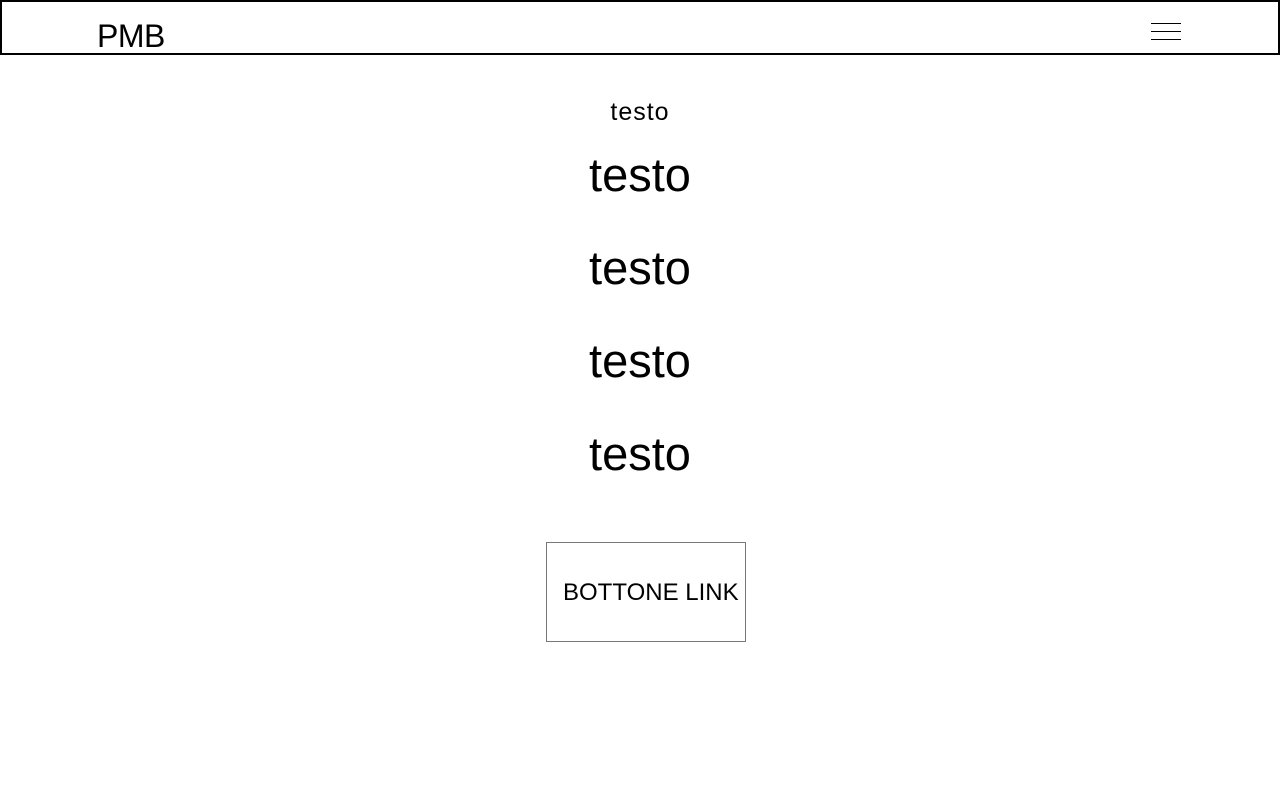 The image size is (1280, 800). I want to click on site-logo: PMB, so click(131, 36).